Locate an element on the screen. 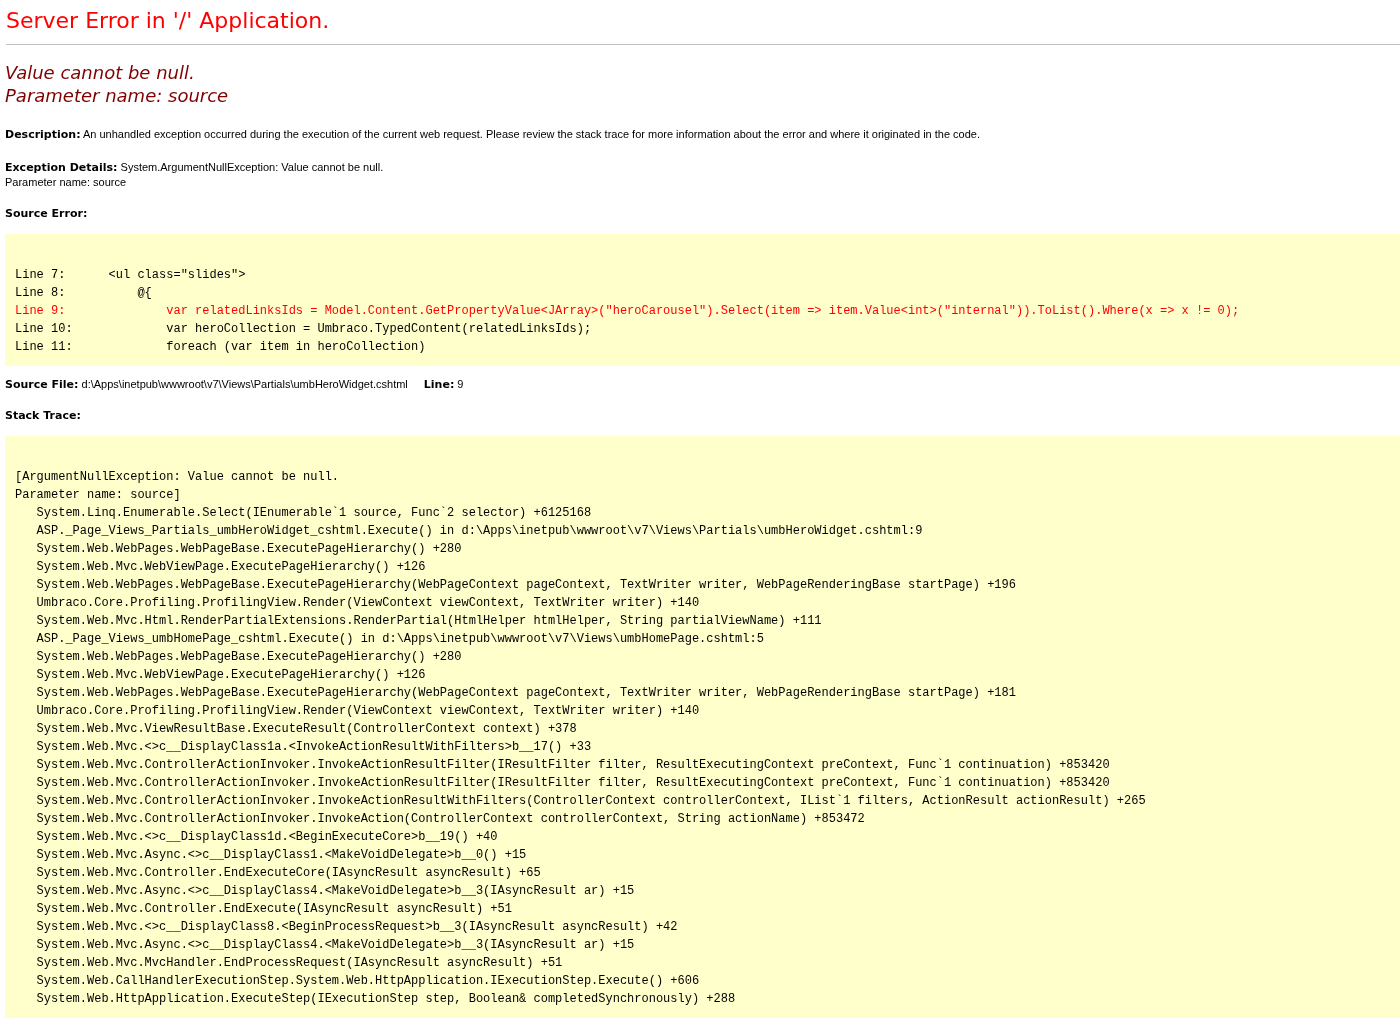  stack-trace-line: System.Web.Mvc.Async.<>c__DisplayClass1.<MakeVoidDelegate>b__0() +15 is located at coordinates (281, 855).